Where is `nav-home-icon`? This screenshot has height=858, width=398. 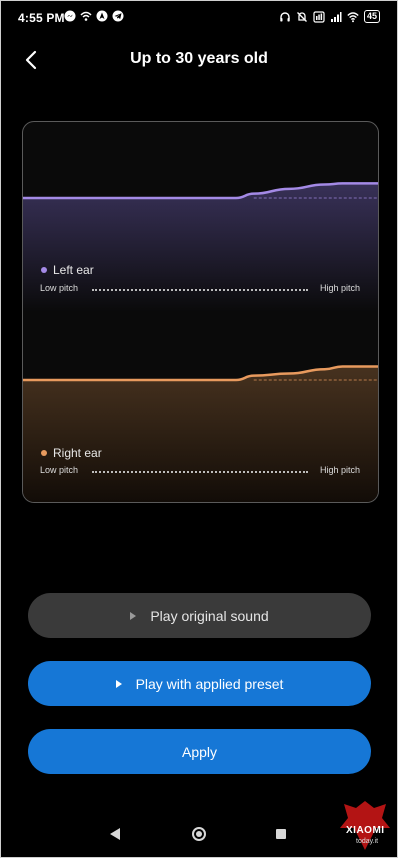
nav-home-icon is located at coordinates (199, 834).